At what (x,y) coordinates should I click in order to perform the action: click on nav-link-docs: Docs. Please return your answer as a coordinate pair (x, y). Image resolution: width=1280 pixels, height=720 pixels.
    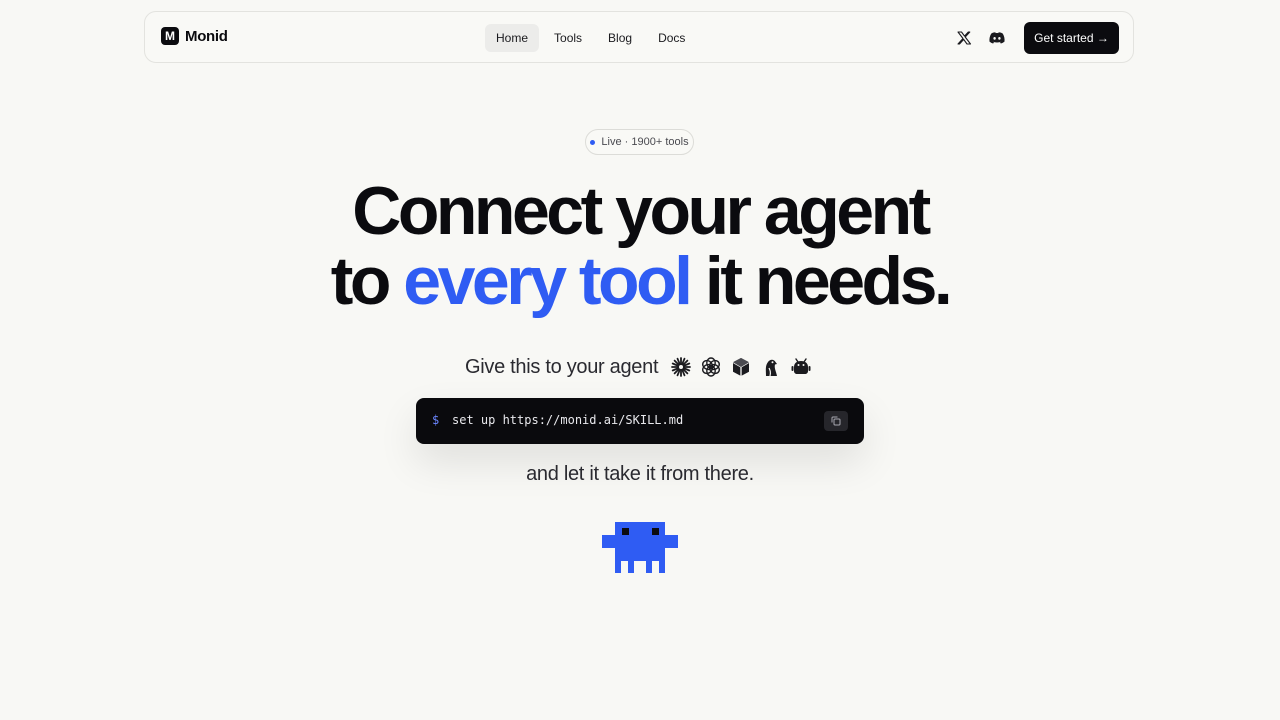
    Looking at the image, I should click on (671, 38).